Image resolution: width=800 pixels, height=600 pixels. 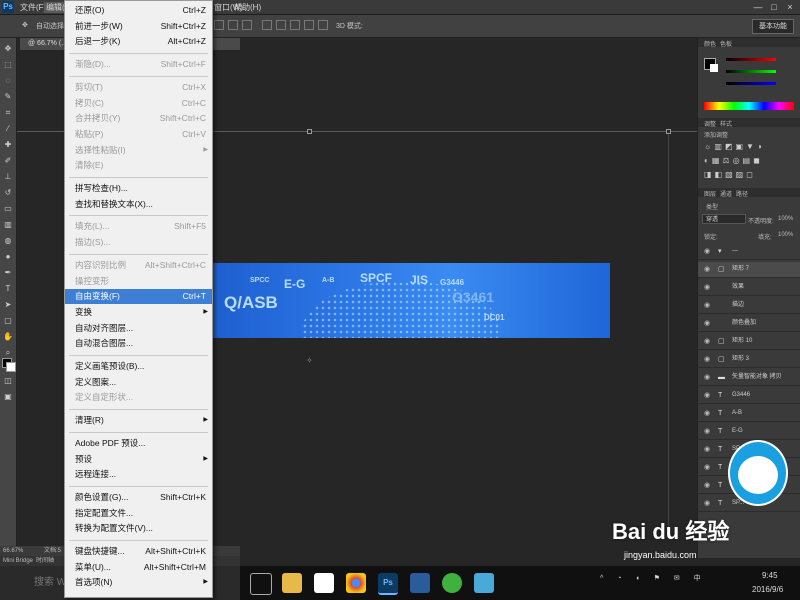 What do you see at coordinates (790, 7) in the screenshot?
I see `close-button: ×` at bounding box center [790, 7].